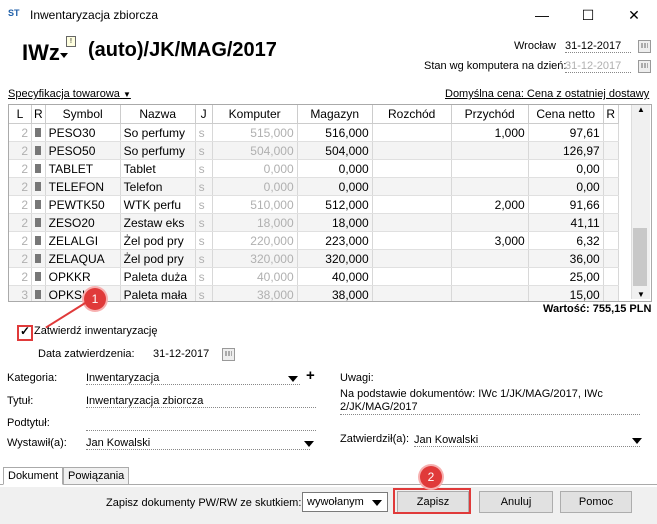 This screenshot has height=524, width=657. Describe the element at coordinates (255, 258) in the screenshot. I see `cell-komp: 320,000` at that location.